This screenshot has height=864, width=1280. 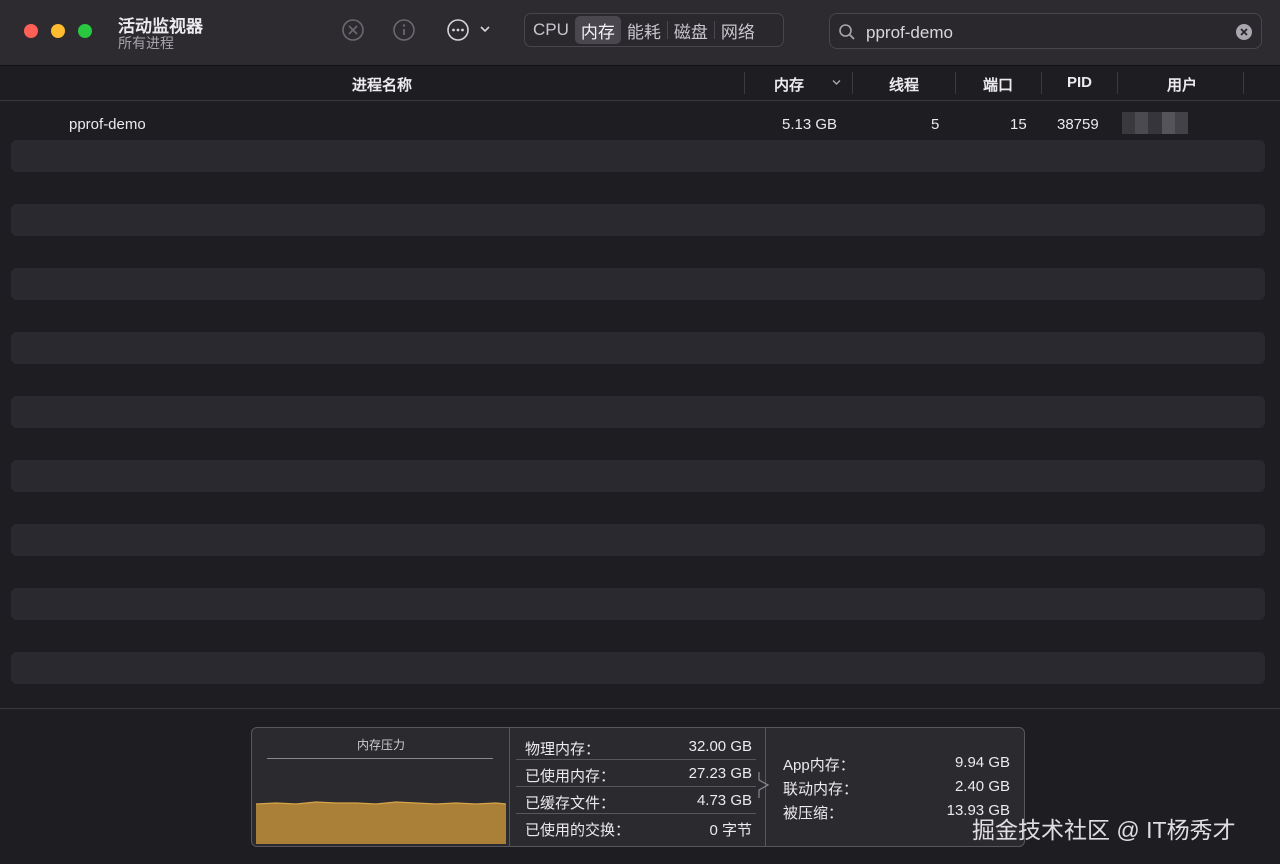 What do you see at coordinates (813, 813) in the screenshot?
I see `compressed-memory-label: 被压缩：` at bounding box center [813, 813].